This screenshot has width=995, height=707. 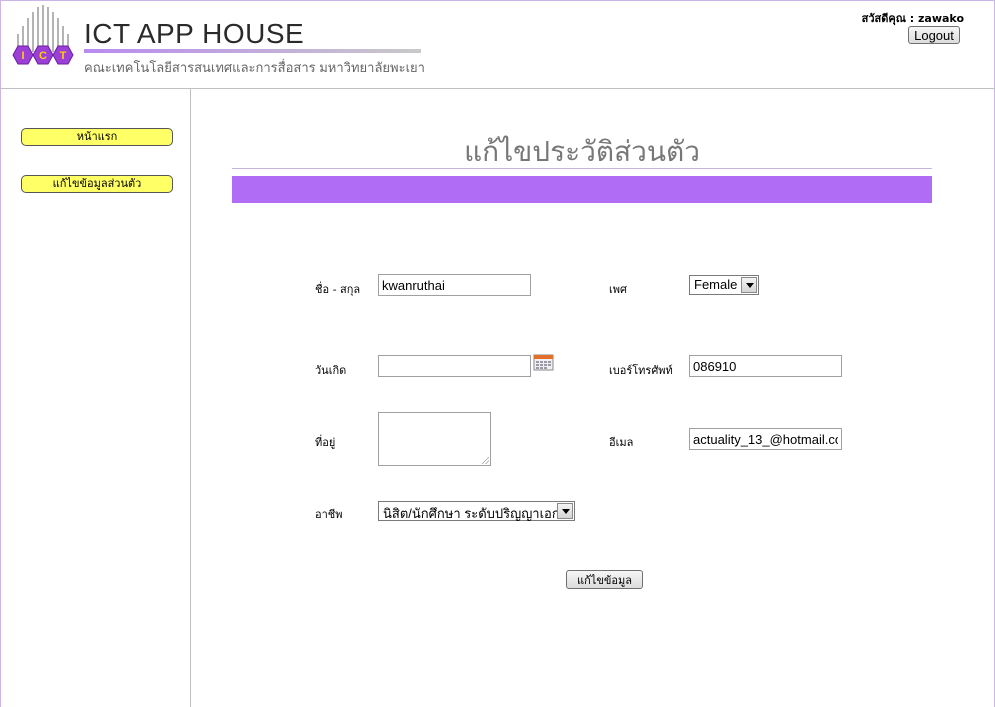 I want to click on calendar-icon, so click(x=543, y=362).